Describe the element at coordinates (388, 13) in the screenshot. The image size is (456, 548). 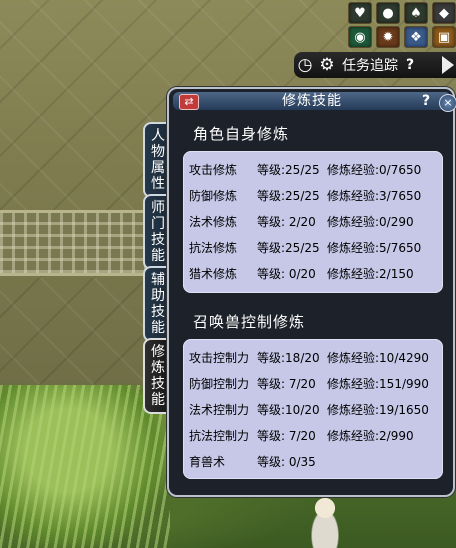
I see `pearl-icon: ●` at that location.